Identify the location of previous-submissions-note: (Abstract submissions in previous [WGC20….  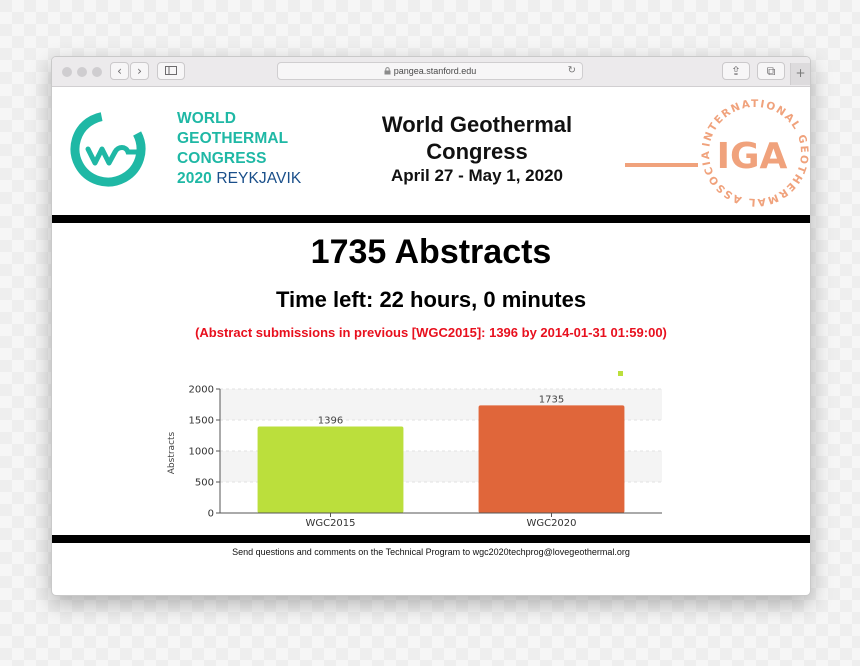
(431, 332).